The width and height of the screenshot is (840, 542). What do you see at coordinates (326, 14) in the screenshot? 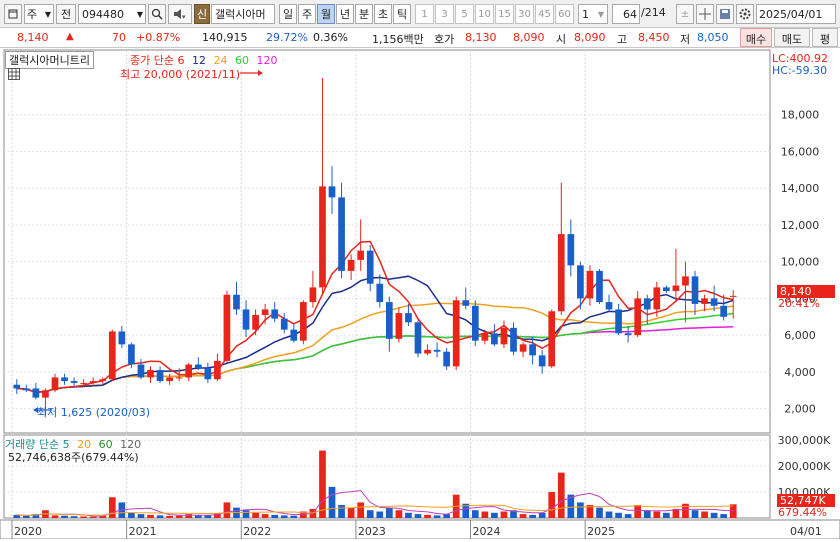
I see `tab-period-2: 월` at bounding box center [326, 14].